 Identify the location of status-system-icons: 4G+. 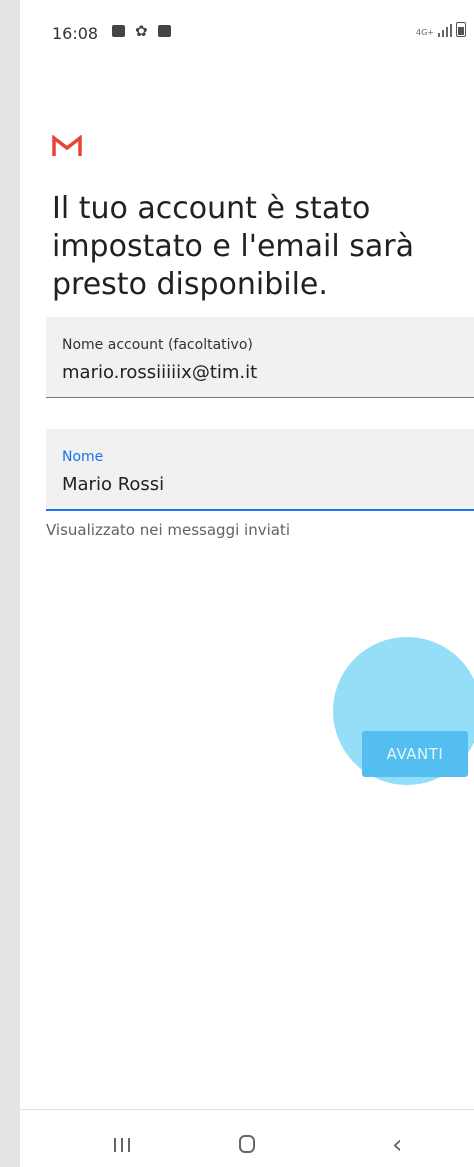
(441, 29).